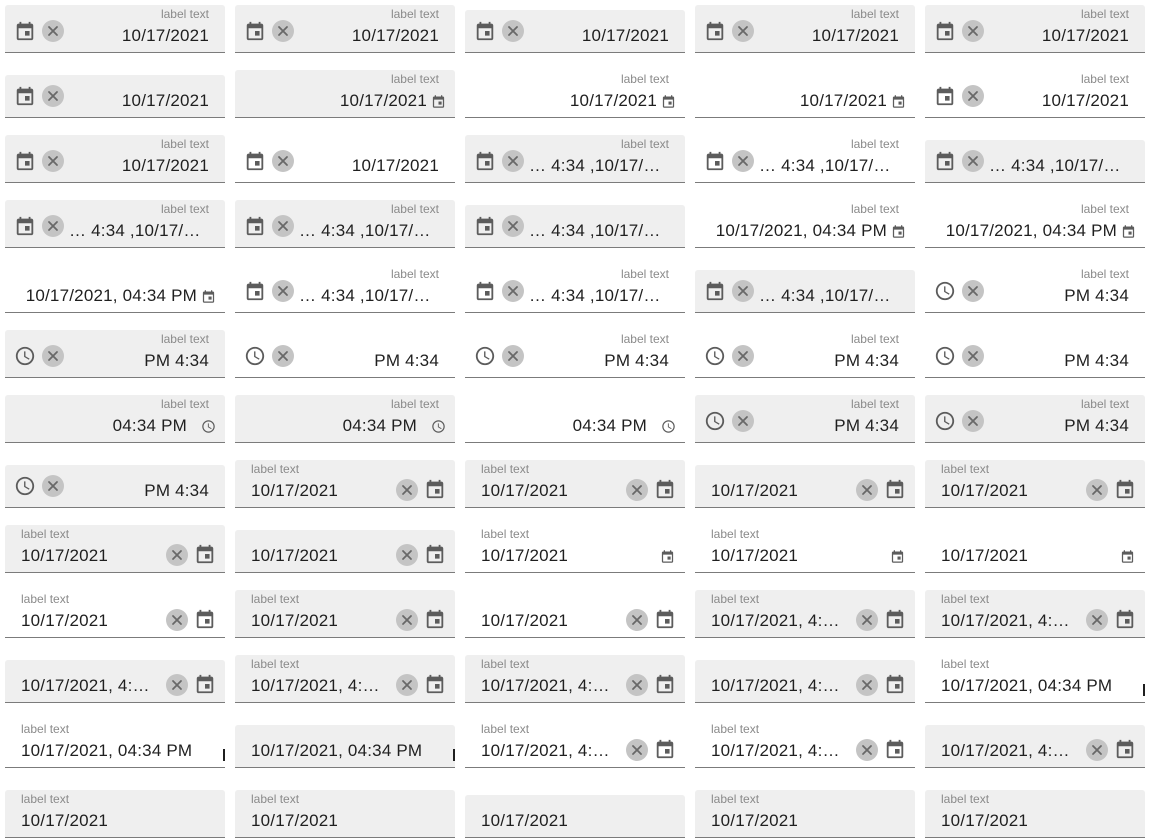 This screenshot has height=838, width=1169. I want to click on date-time-field: PM 4:34, so click(1035, 356).